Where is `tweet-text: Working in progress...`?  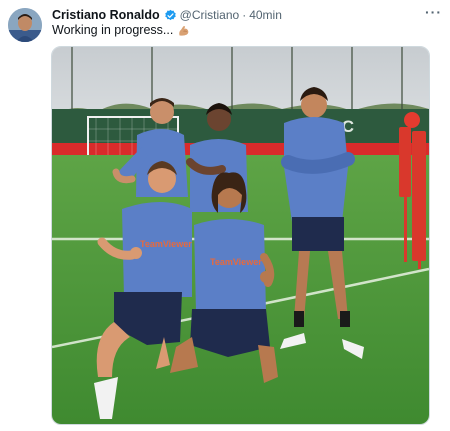
tweet-text: Working in progress... is located at coordinates (121, 30).